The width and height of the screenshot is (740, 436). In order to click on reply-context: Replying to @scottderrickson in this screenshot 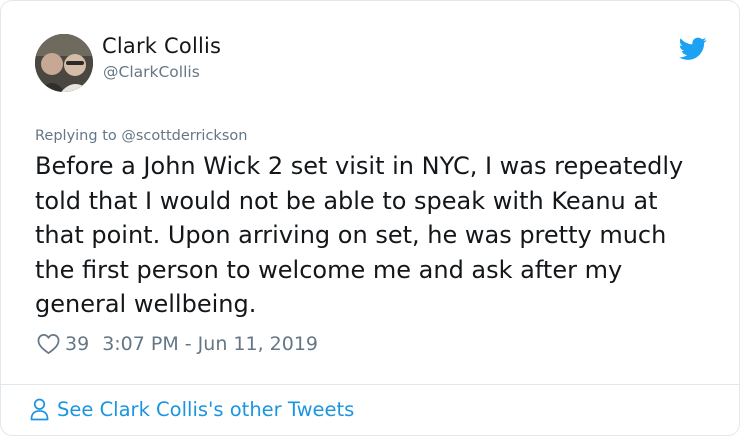, I will do `click(141, 136)`.